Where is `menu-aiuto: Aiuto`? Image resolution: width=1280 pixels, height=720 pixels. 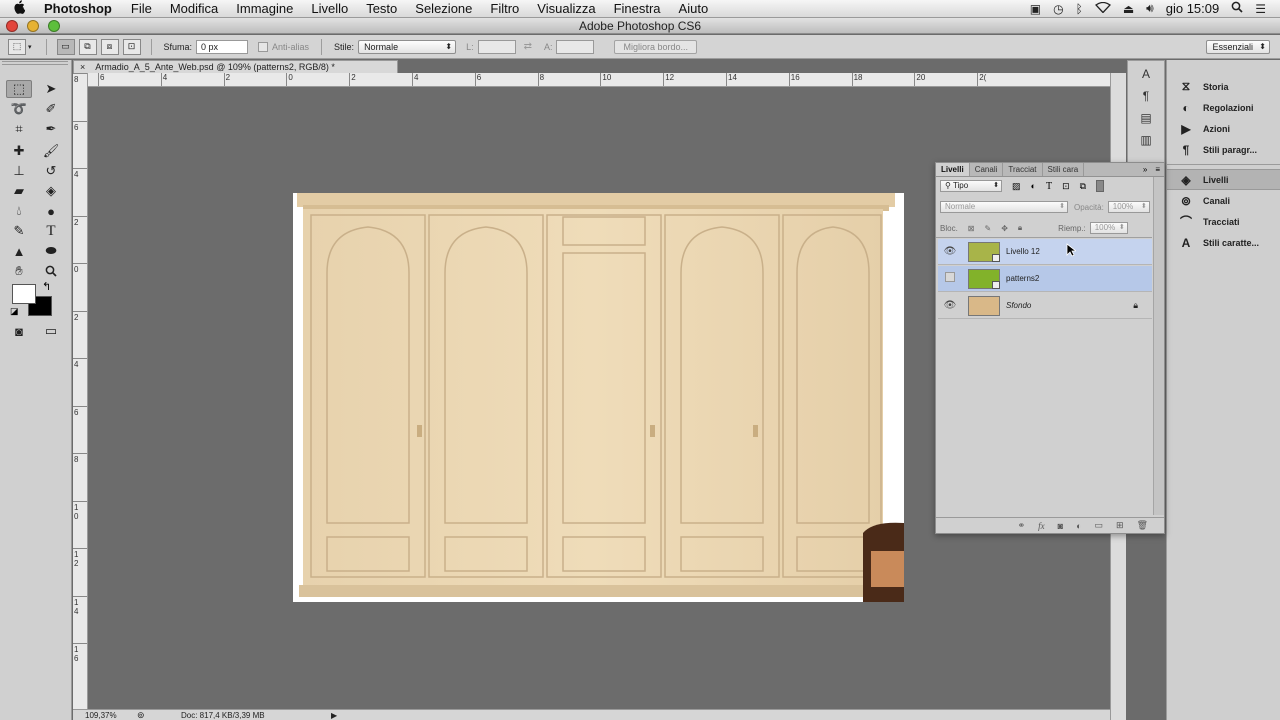 menu-aiuto: Aiuto is located at coordinates (694, 8).